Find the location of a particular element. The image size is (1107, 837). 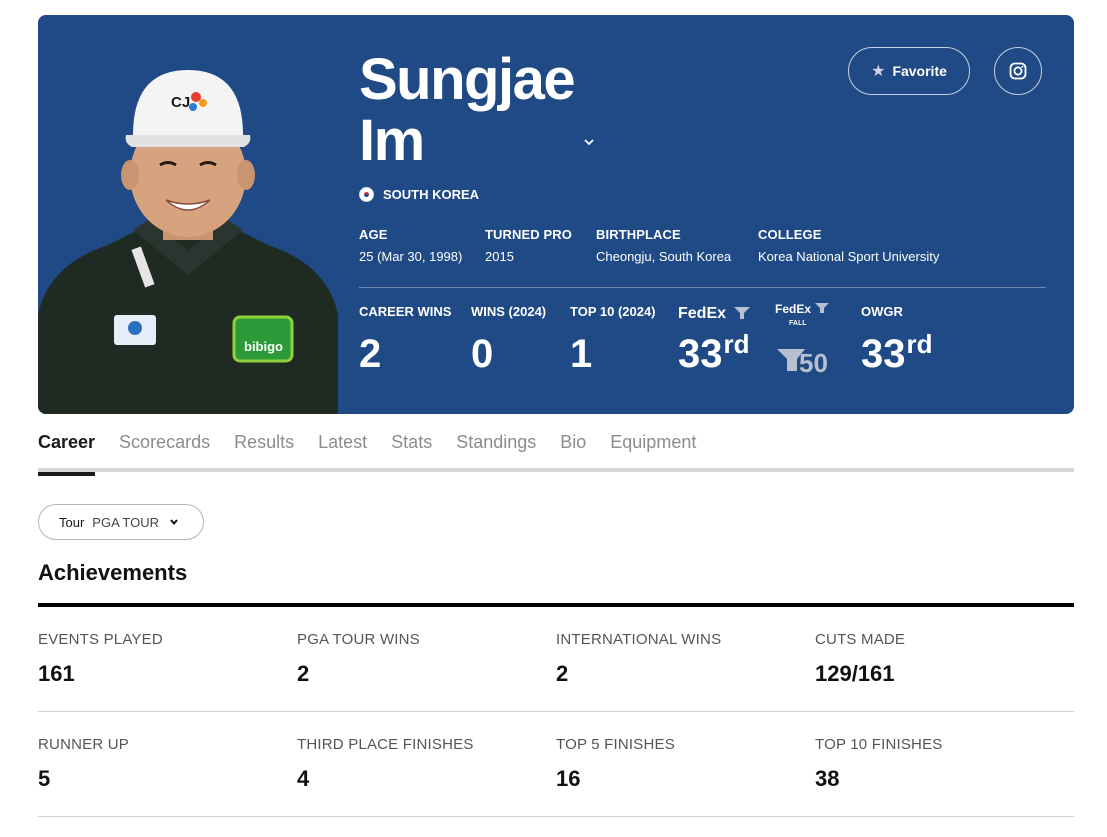

achievement-value: 5 is located at coordinates (44, 778).